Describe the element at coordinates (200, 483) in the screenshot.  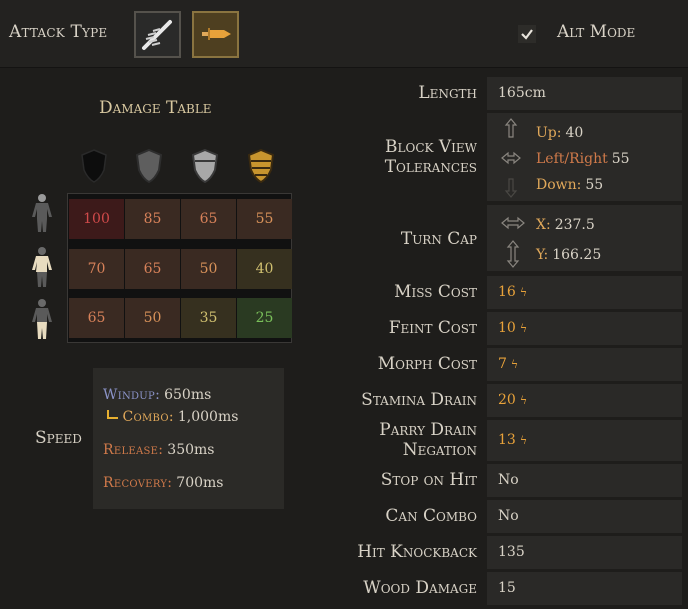
I see `recovery-value: 700ms` at that location.